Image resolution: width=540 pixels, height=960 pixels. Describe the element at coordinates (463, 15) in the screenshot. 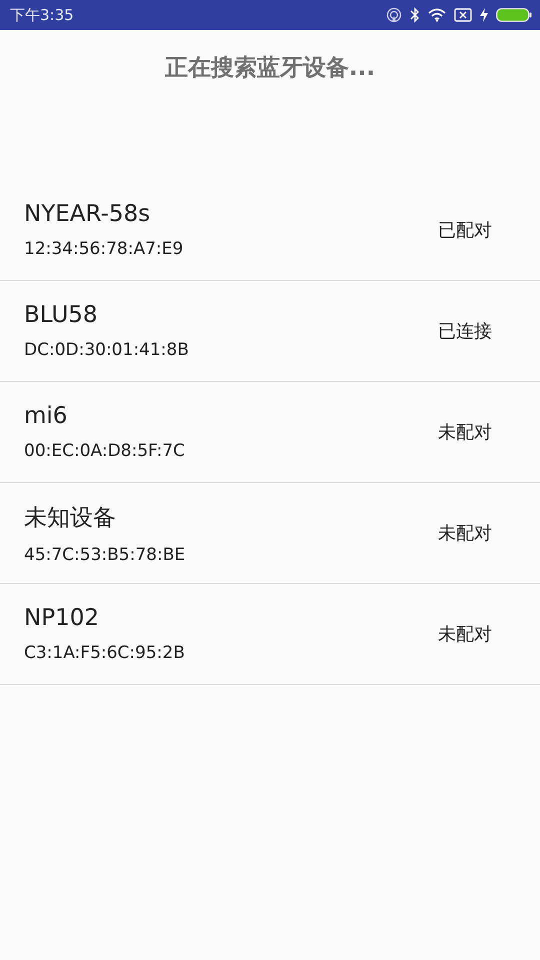

I see `no-sim-icon` at that location.